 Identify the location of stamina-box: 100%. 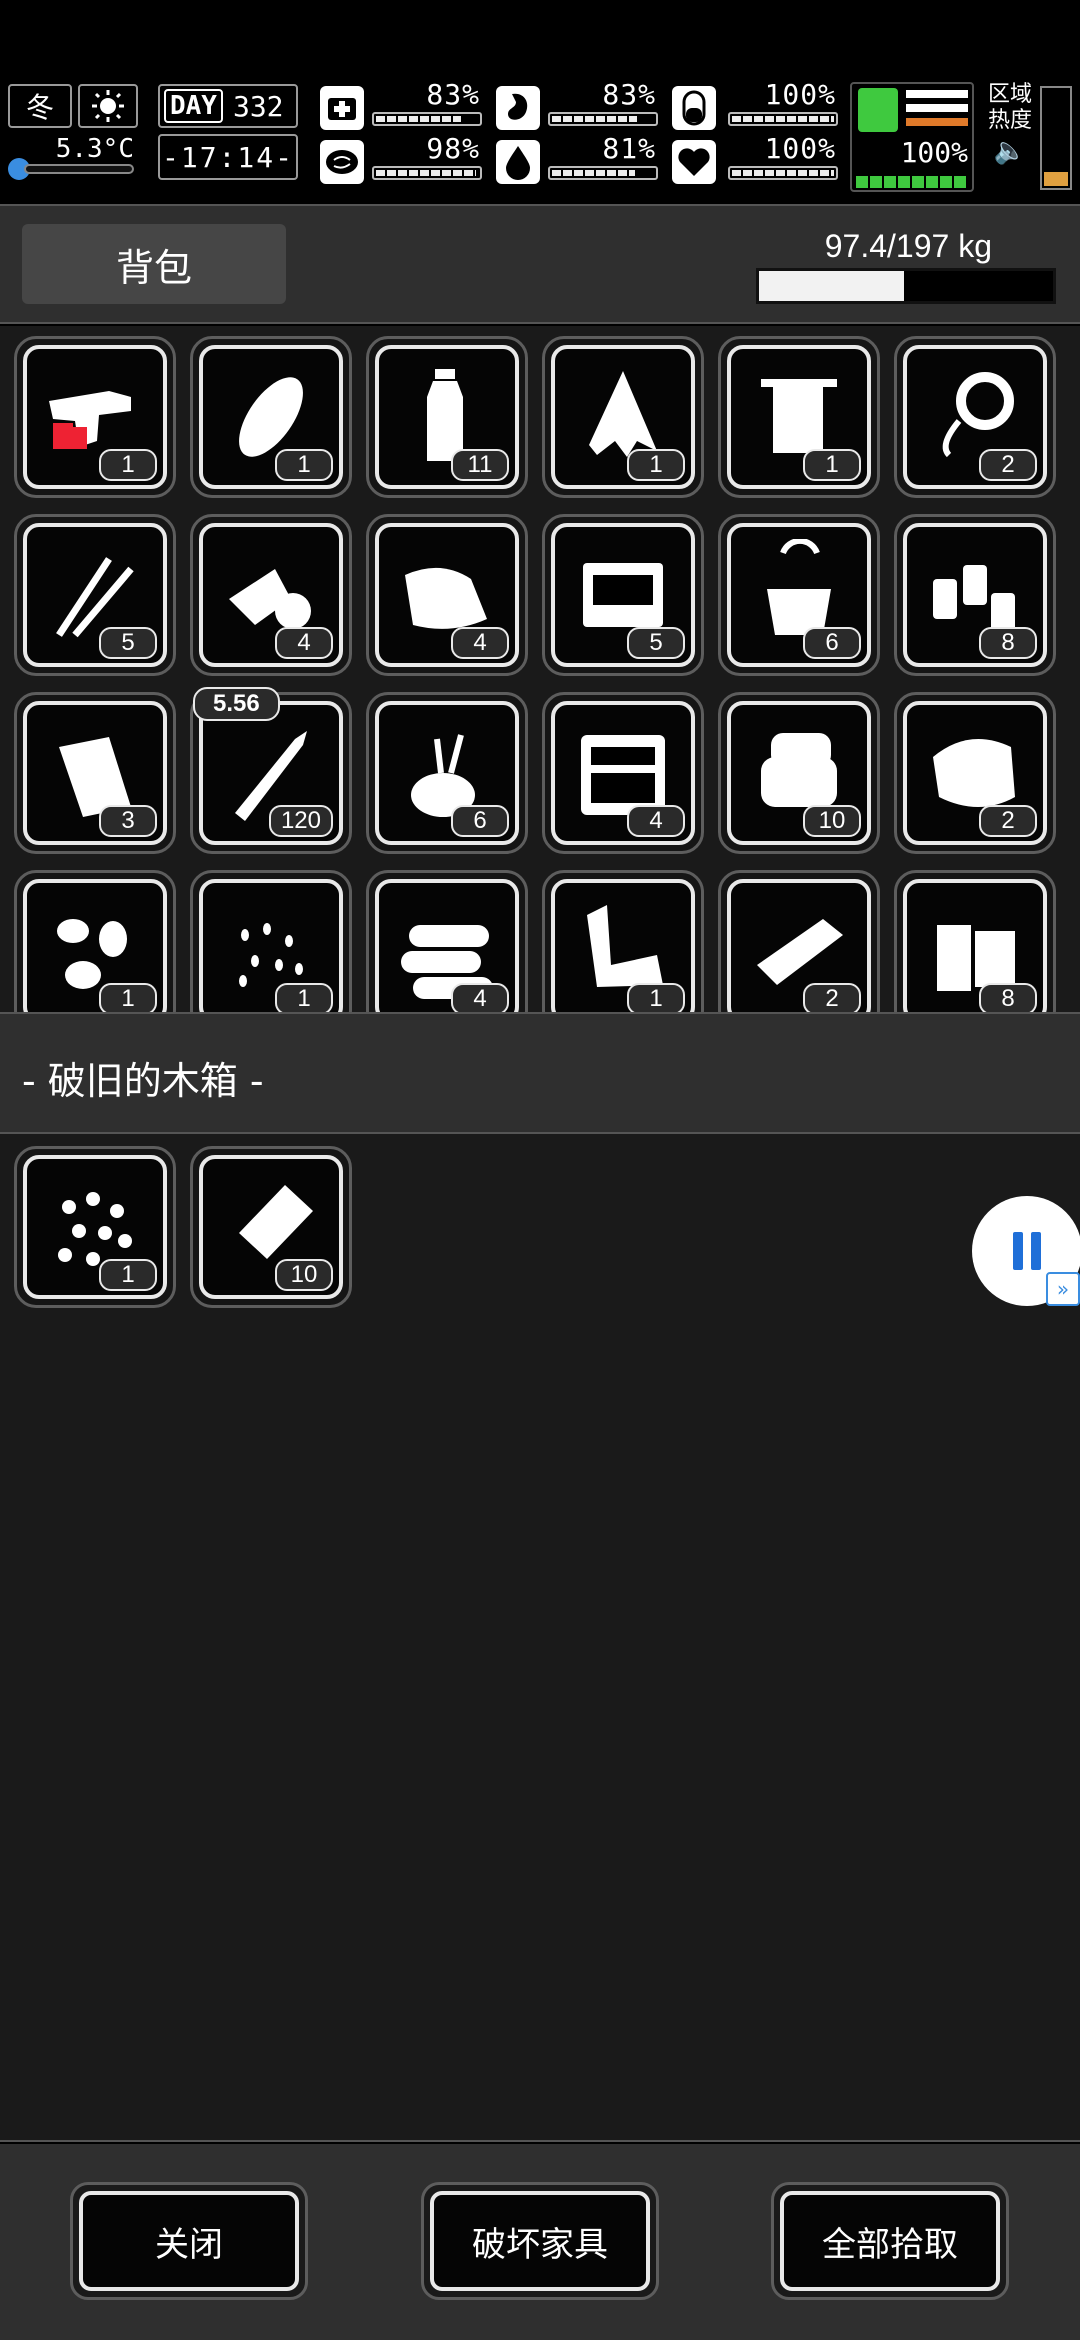
(912, 137).